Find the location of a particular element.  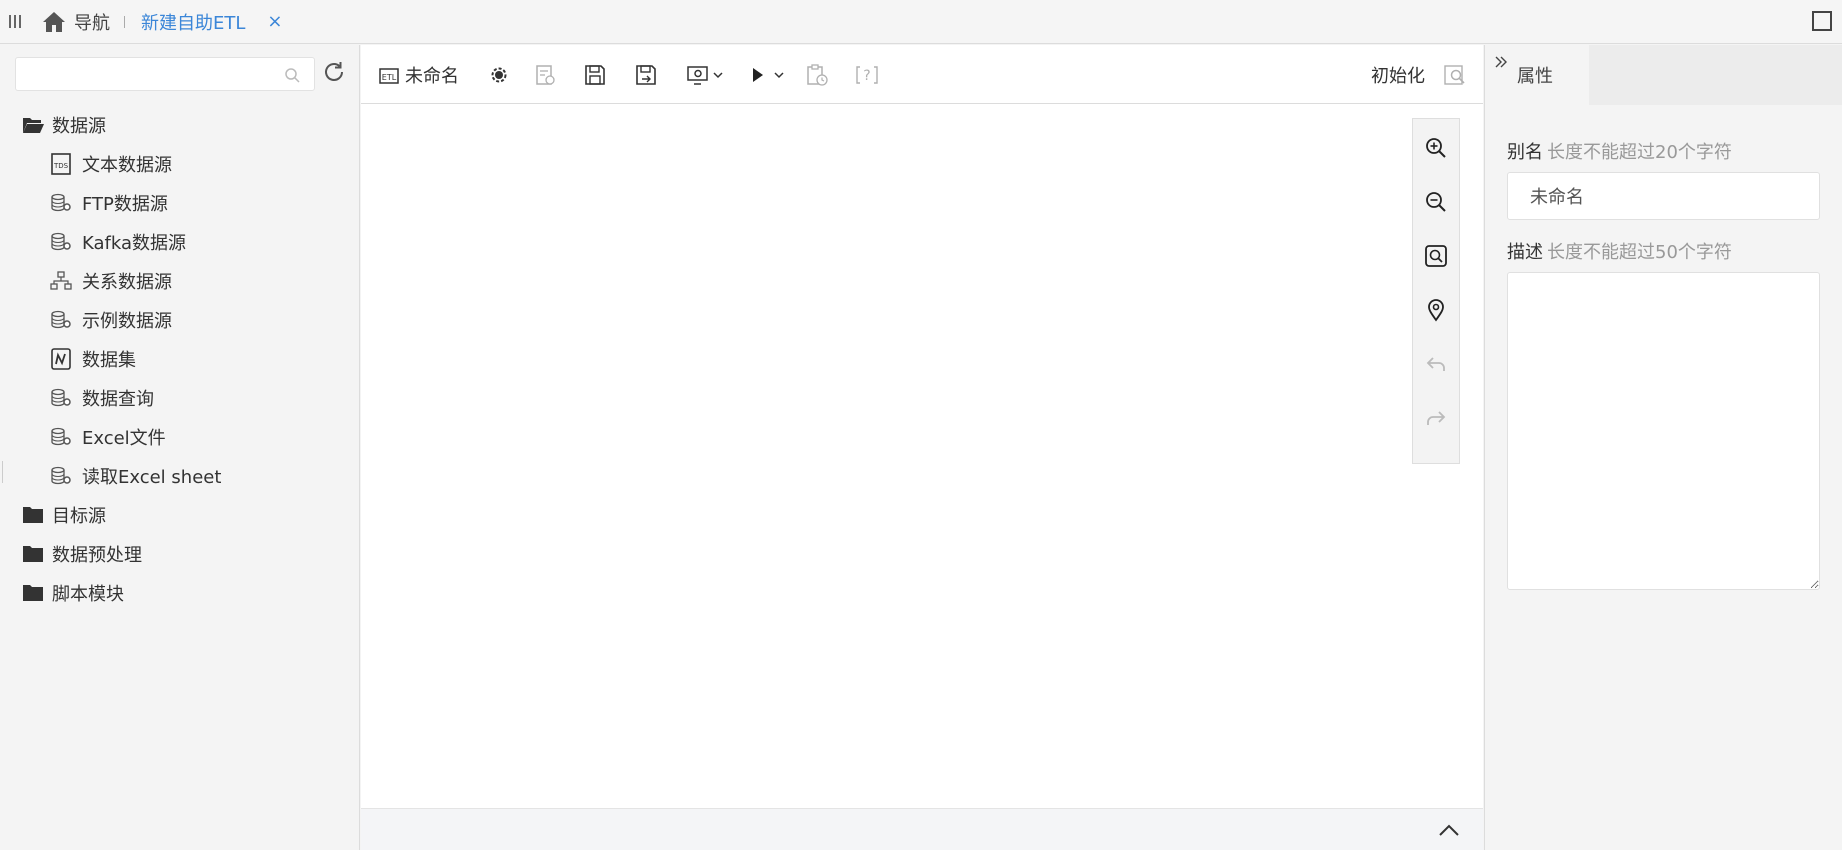

config-dropdown-button is located at coordinates (705, 75).